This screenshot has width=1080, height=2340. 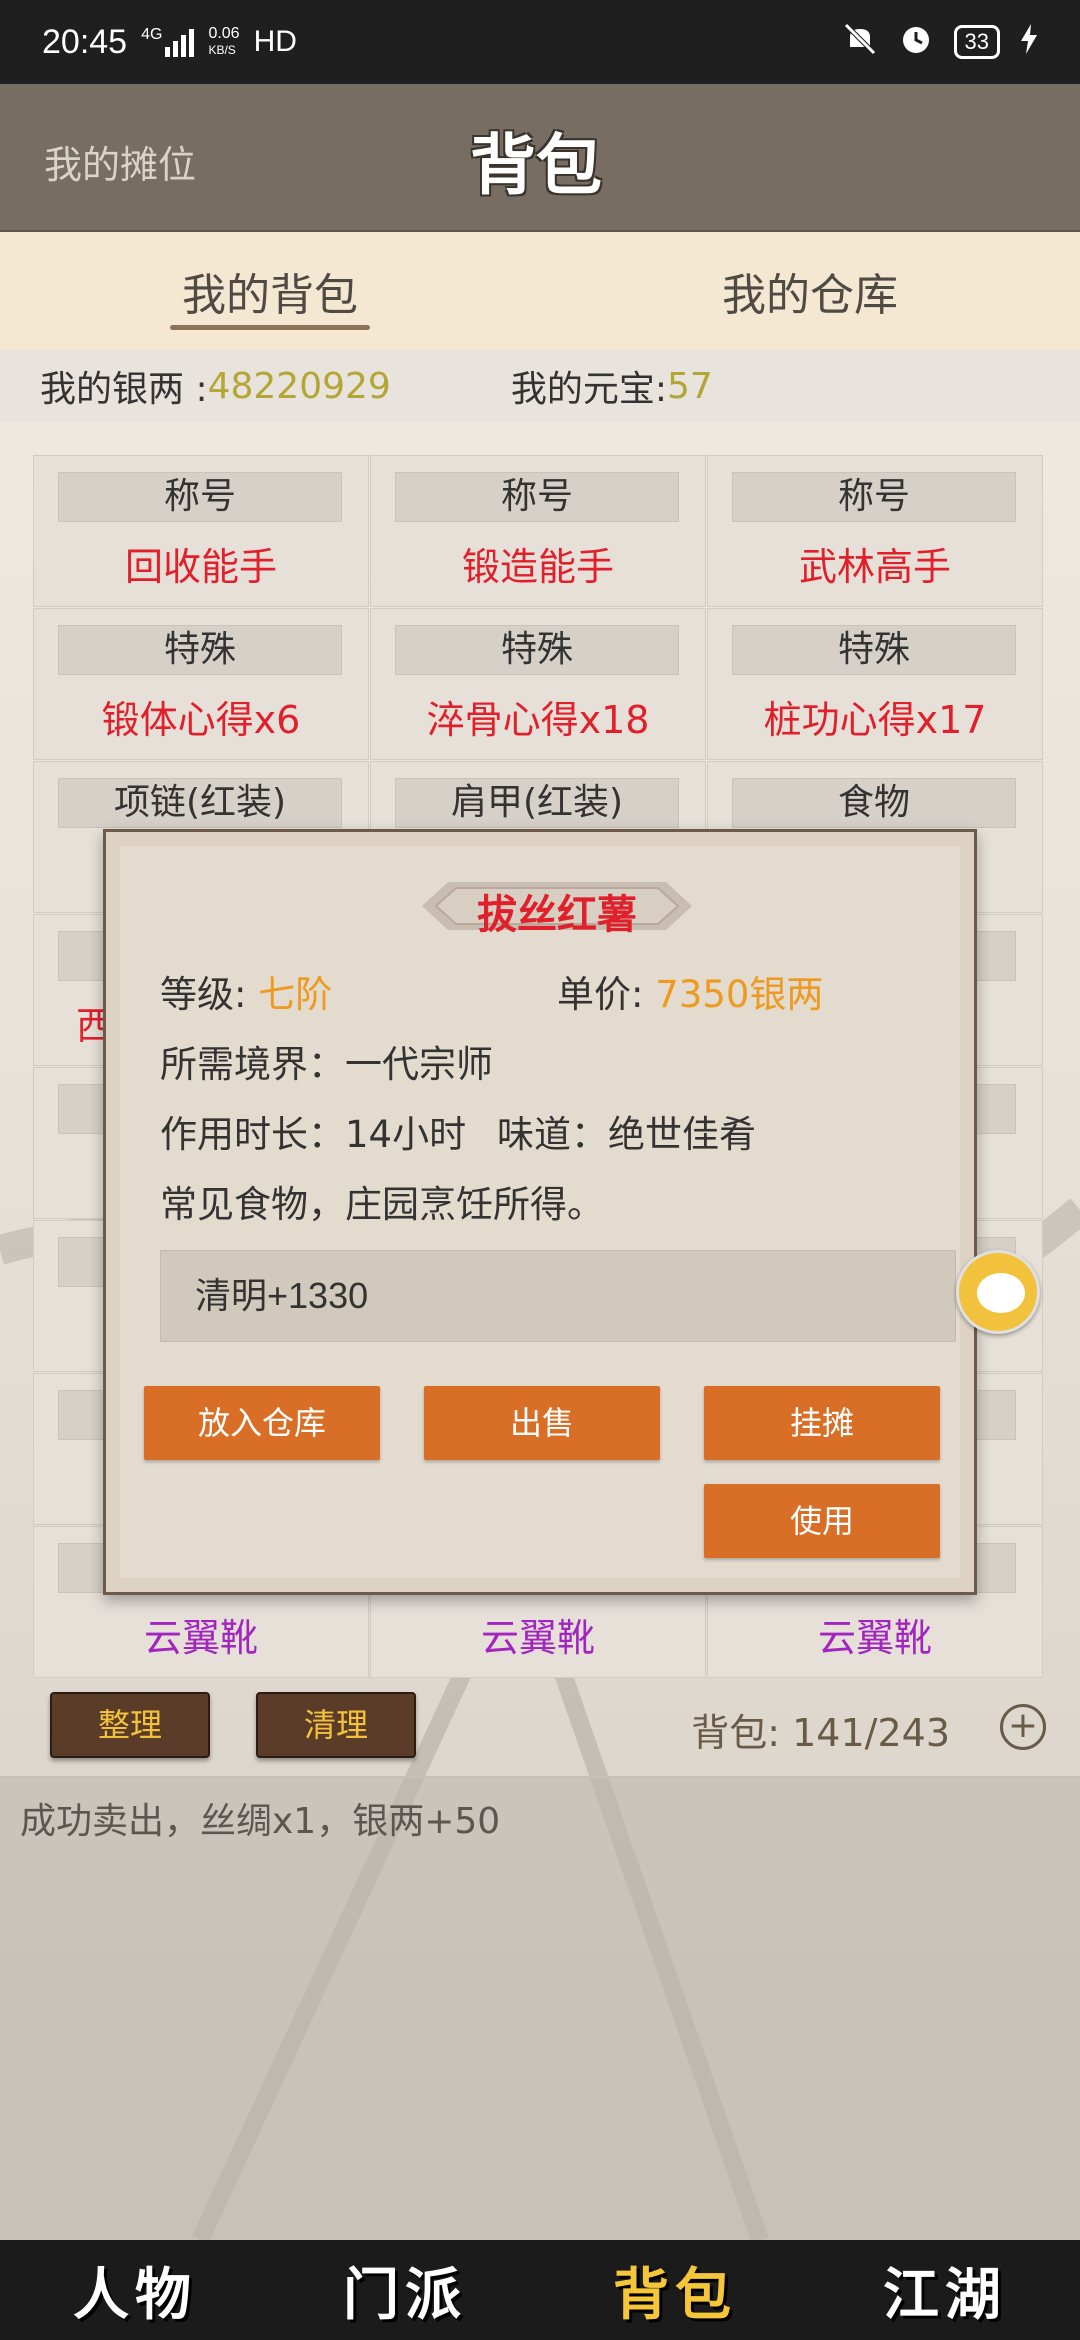 I want to click on currency-row: 我的银两 : 48220929 我的元宝: 57, so click(x=540, y=386).